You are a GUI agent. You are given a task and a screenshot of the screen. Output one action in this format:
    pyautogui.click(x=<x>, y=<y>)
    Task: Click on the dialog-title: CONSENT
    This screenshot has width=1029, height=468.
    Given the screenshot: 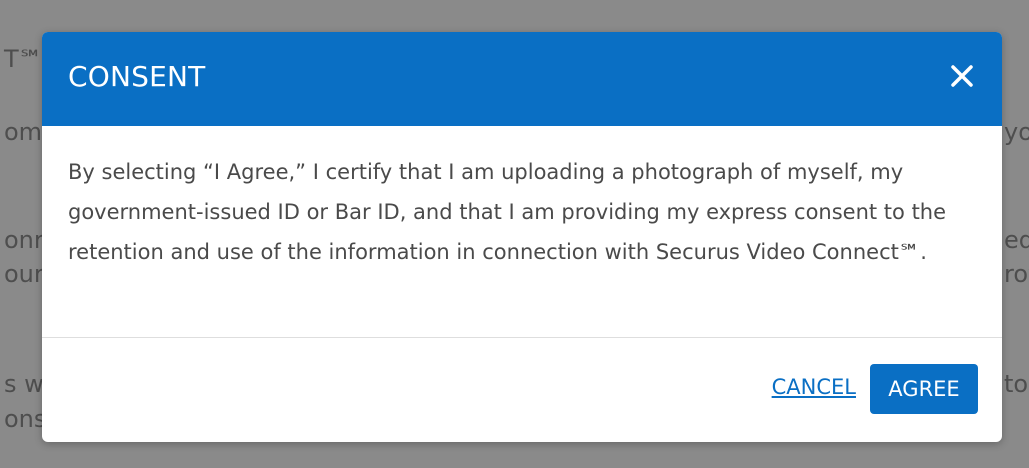 What is the action you would take?
    pyautogui.click(x=137, y=76)
    